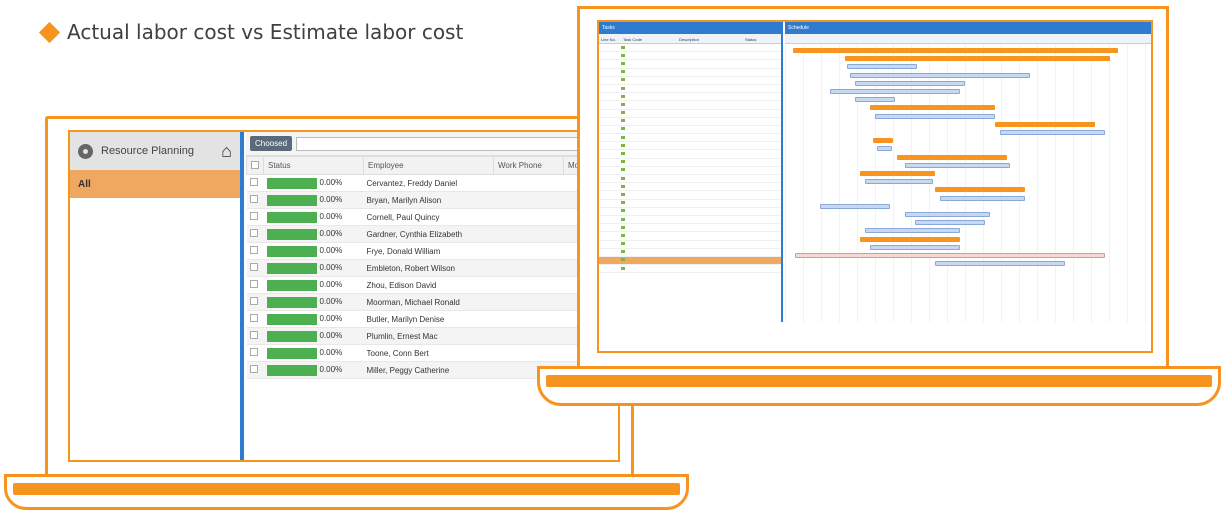 The width and height of the screenshot is (1223, 512). I want to click on table-row: 0.00% Moorman, Michael Ronald, so click(432, 302).